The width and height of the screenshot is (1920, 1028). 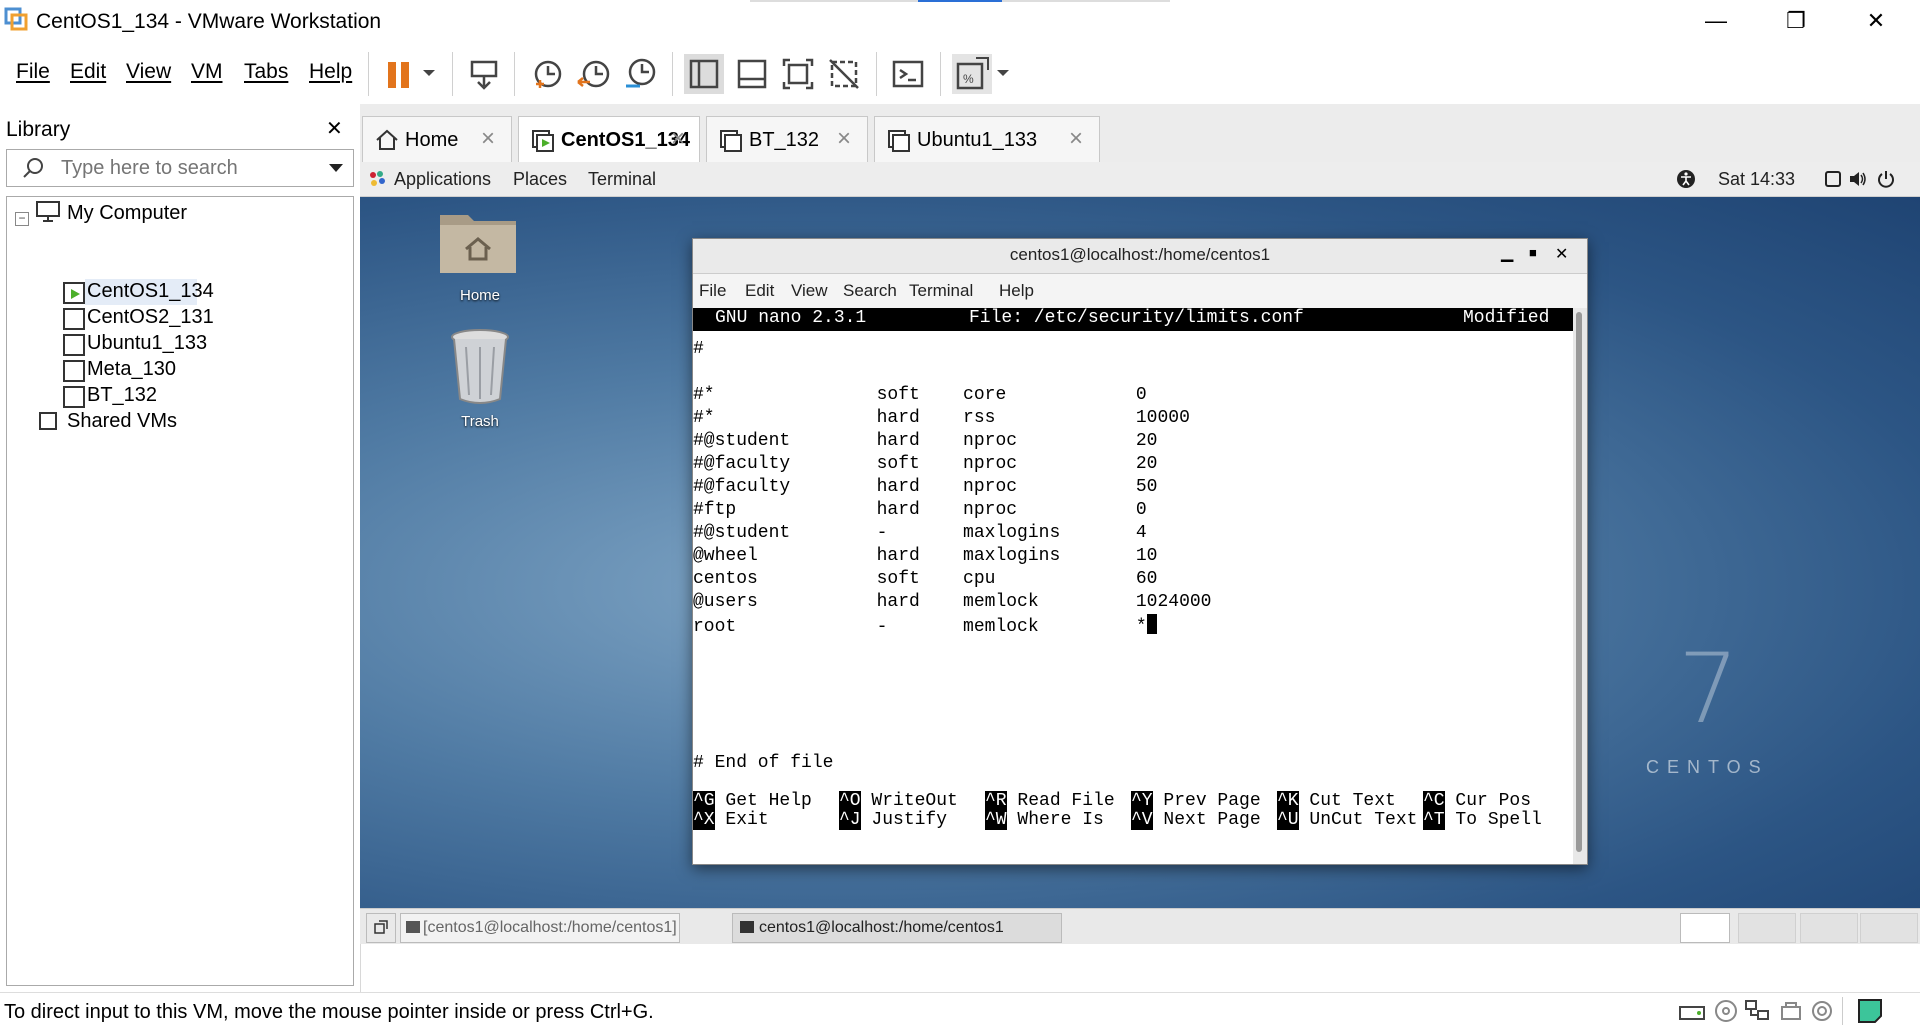 I want to click on vm-icon, so click(x=74, y=371).